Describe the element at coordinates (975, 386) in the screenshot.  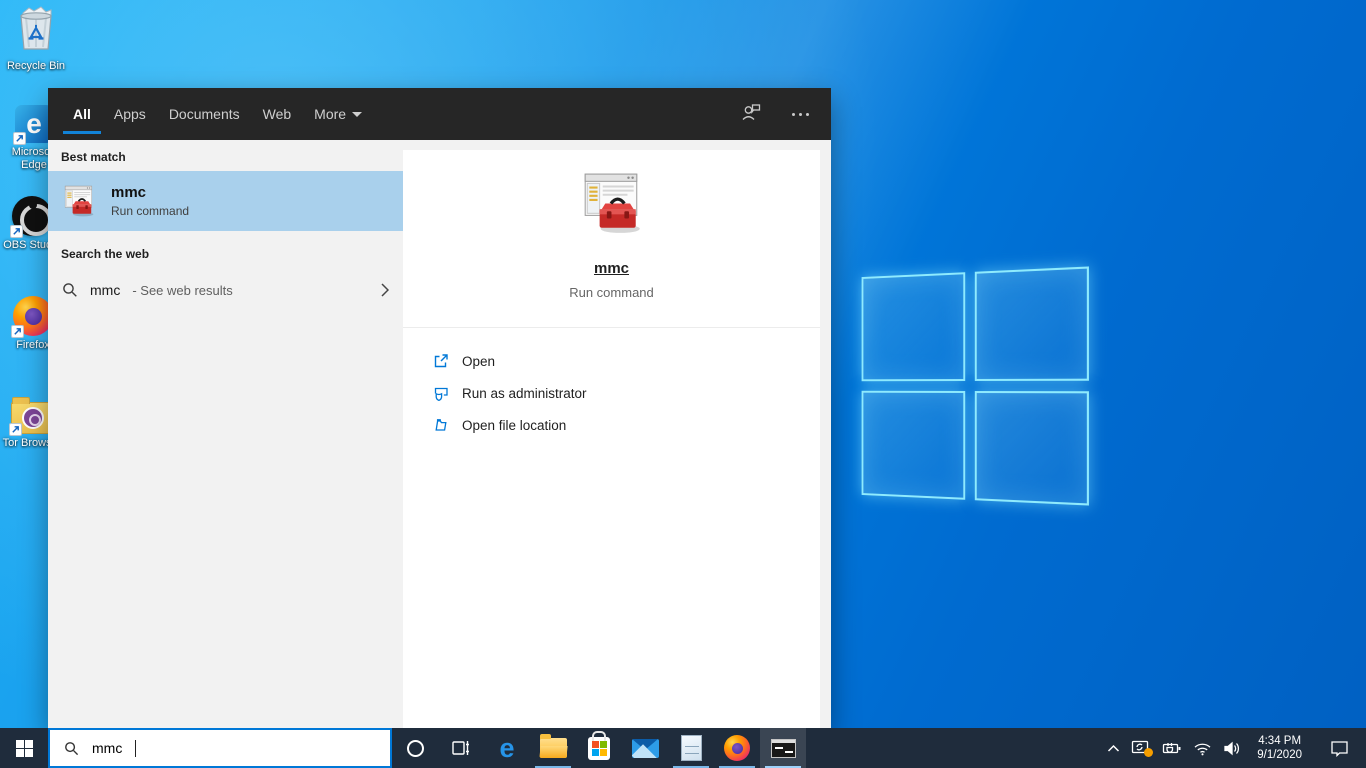
I see `windows-logo` at that location.